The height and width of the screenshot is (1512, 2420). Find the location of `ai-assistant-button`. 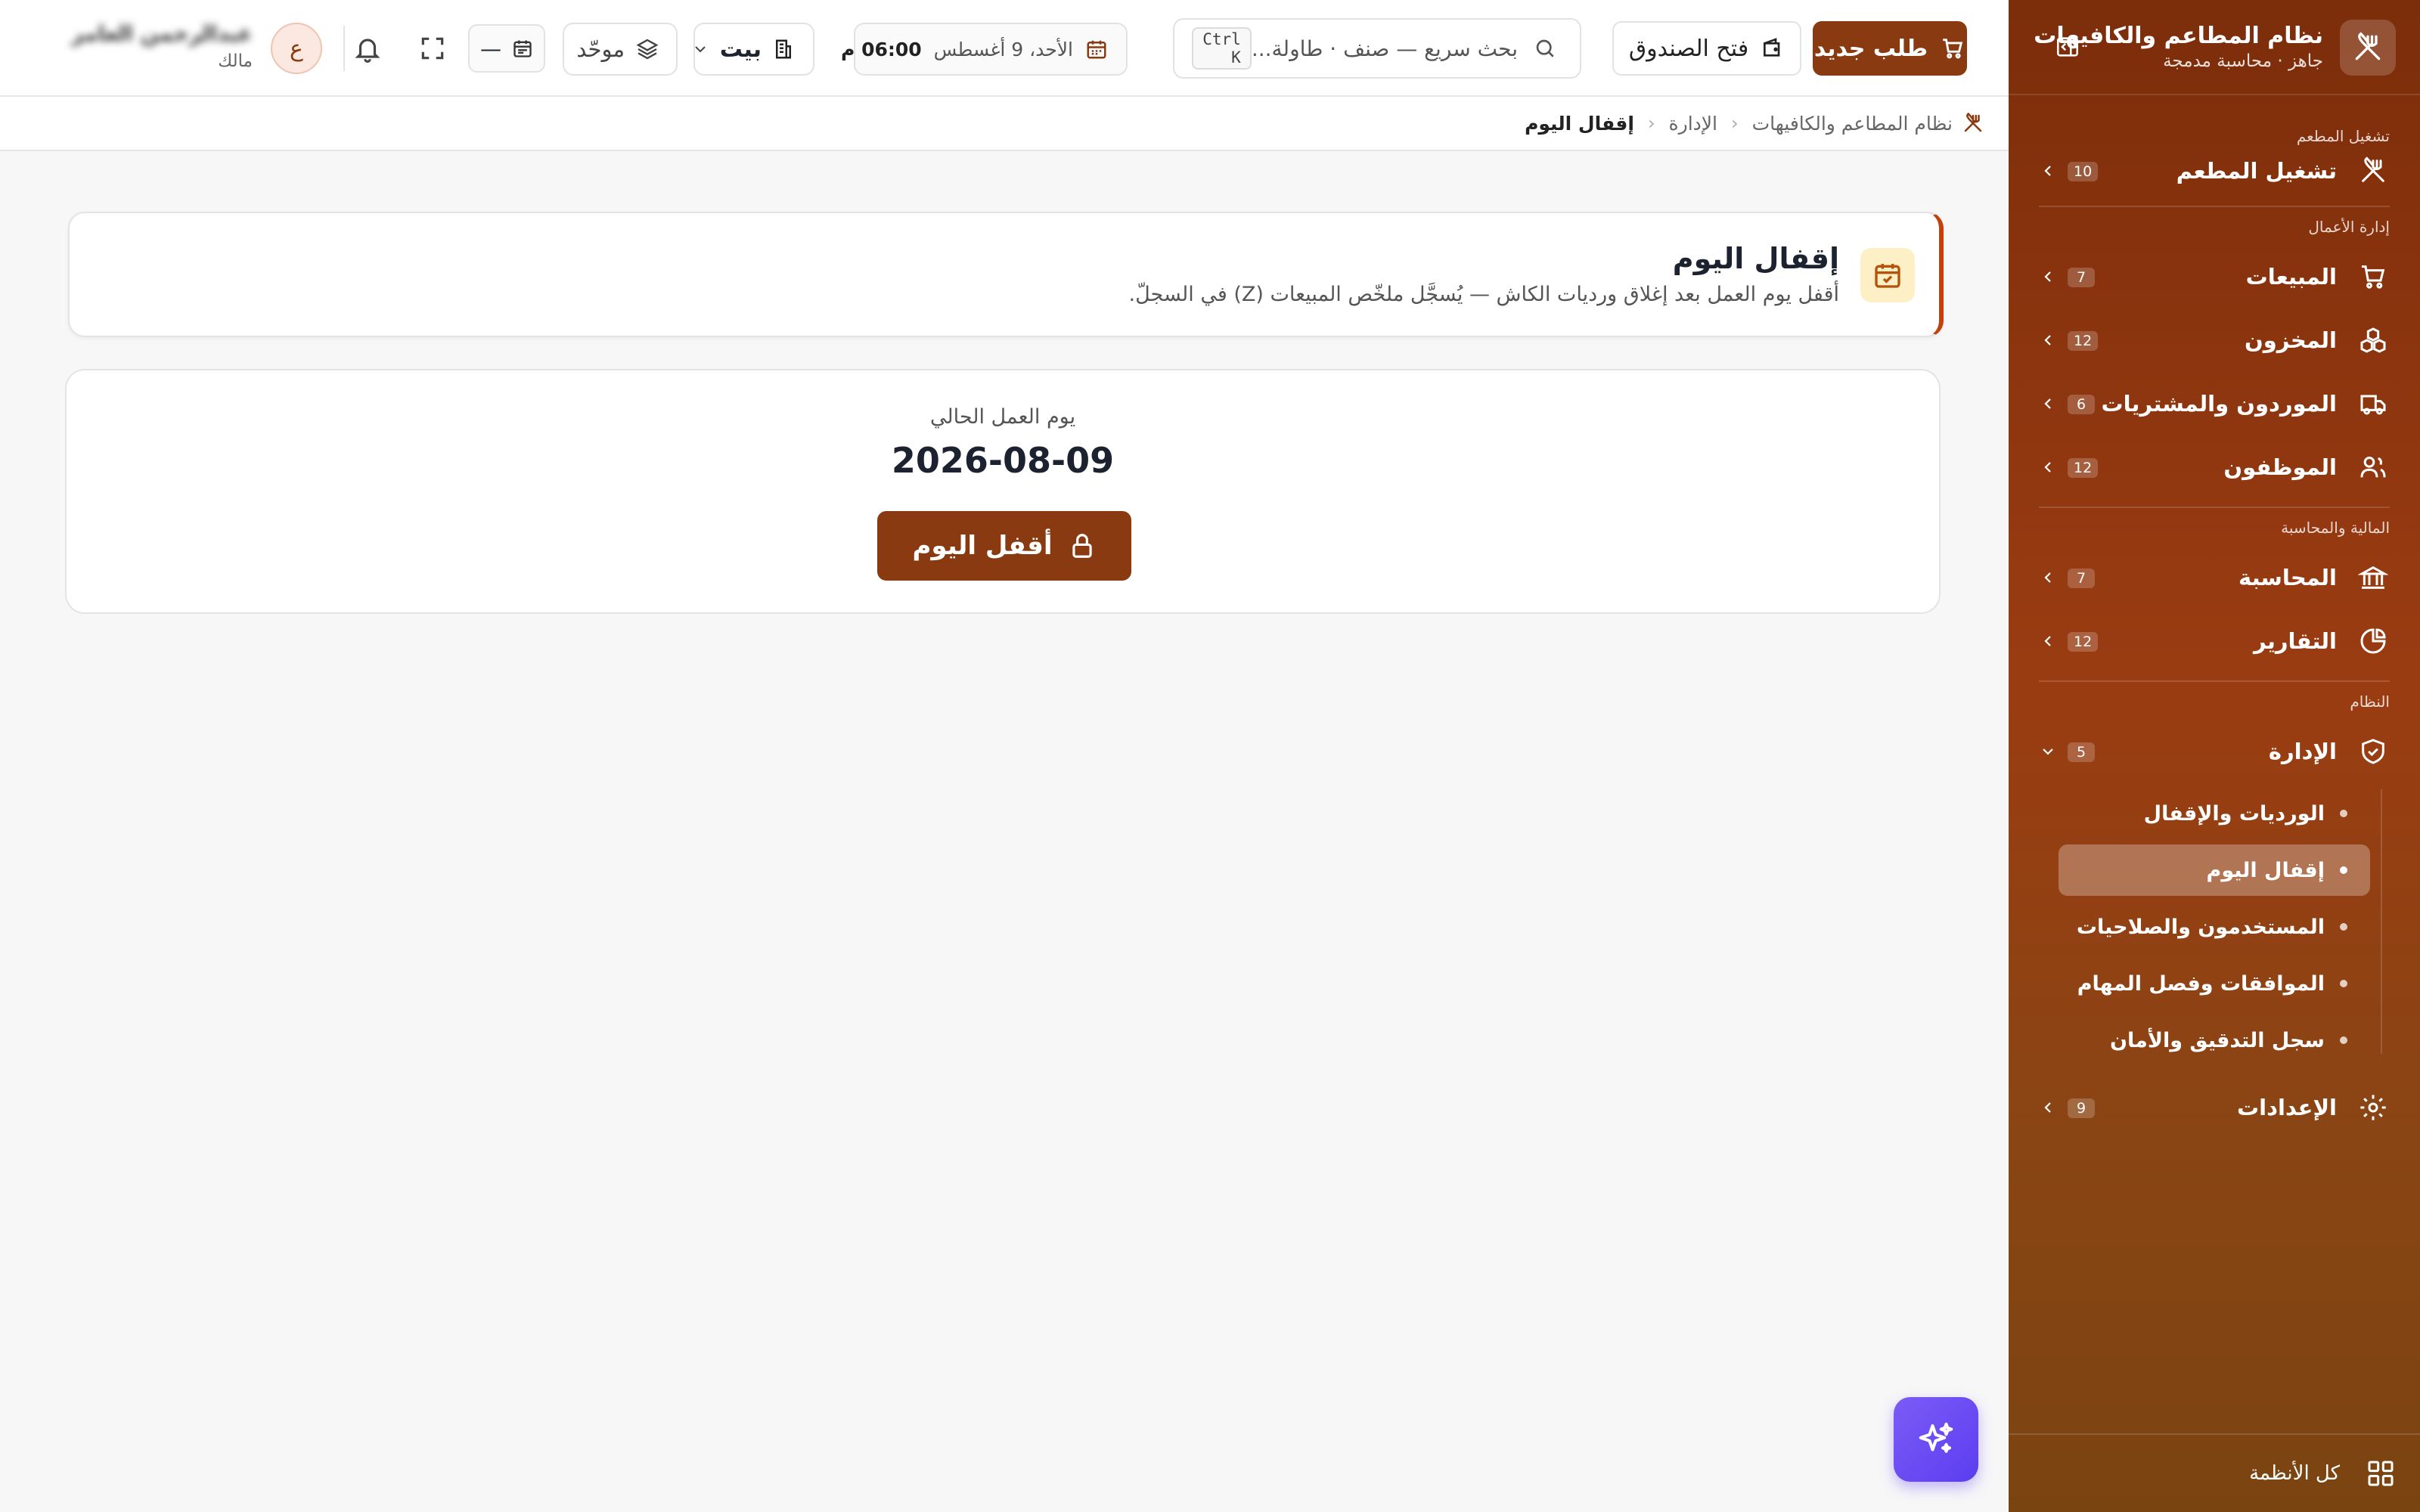

ai-assistant-button is located at coordinates (1936, 1439).